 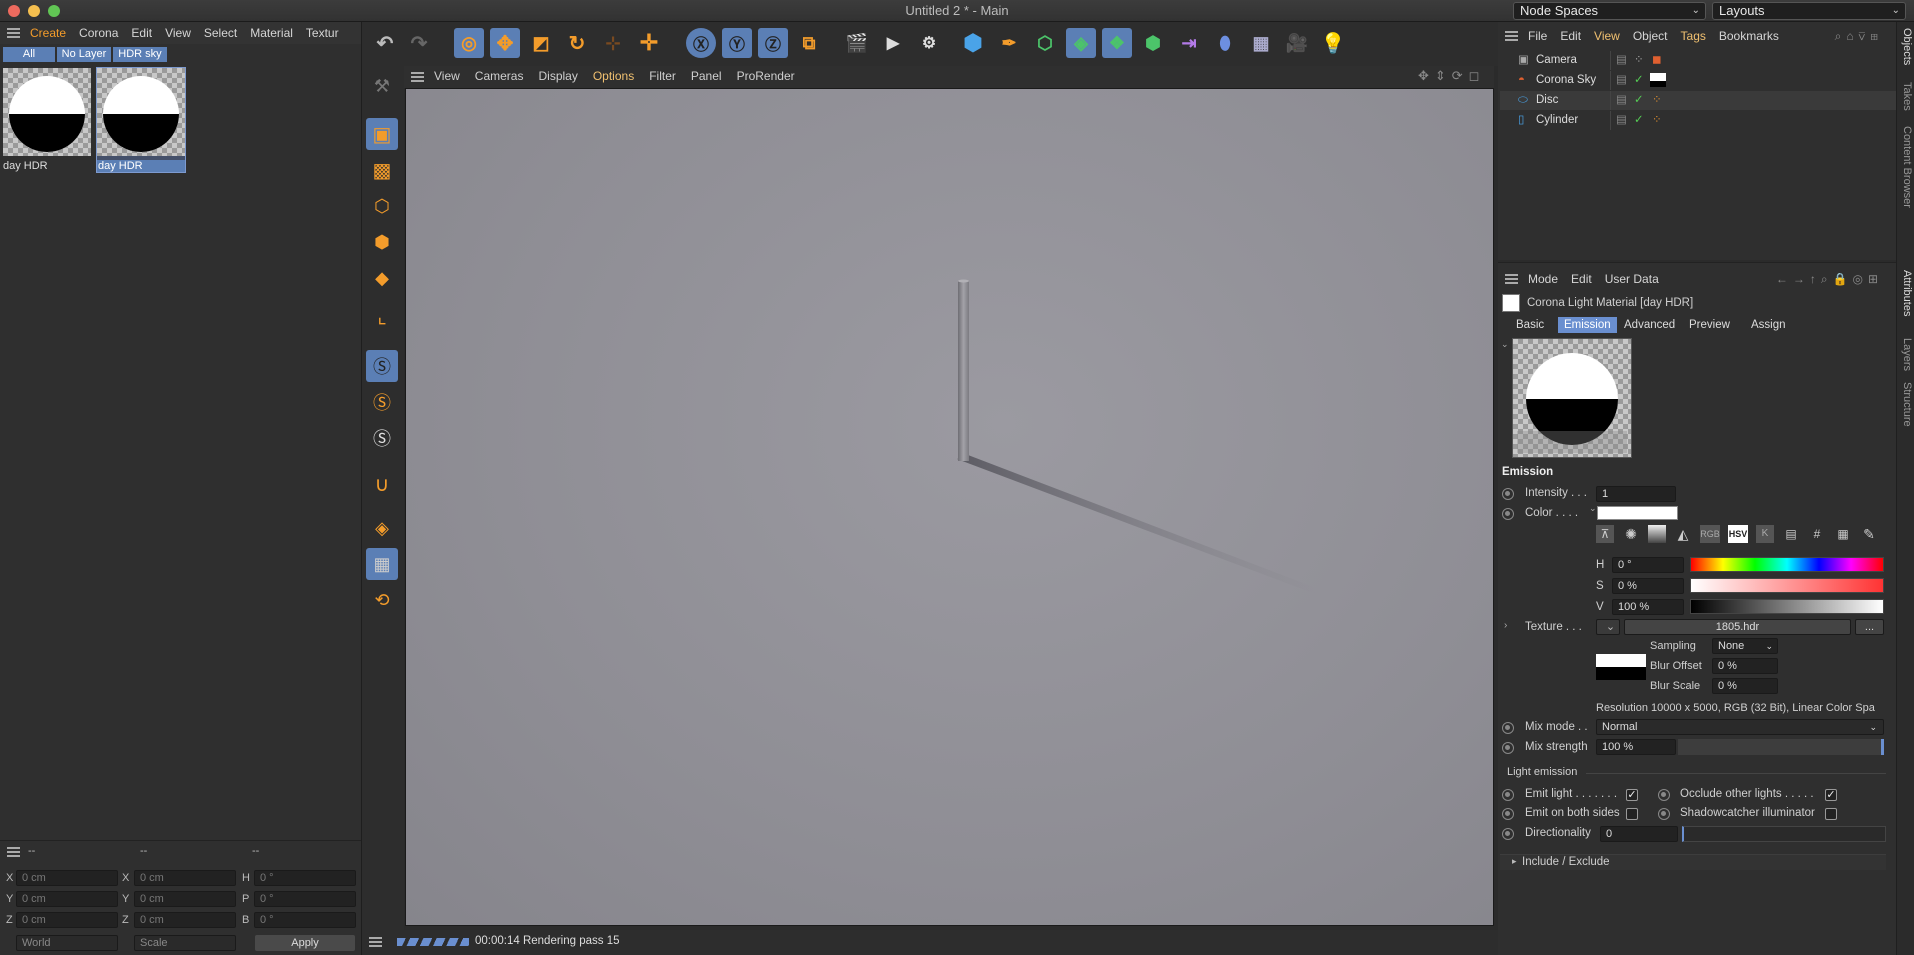 What do you see at coordinates (140, 54) in the screenshot?
I see `filter-hdr-sky: HDR sky` at bounding box center [140, 54].